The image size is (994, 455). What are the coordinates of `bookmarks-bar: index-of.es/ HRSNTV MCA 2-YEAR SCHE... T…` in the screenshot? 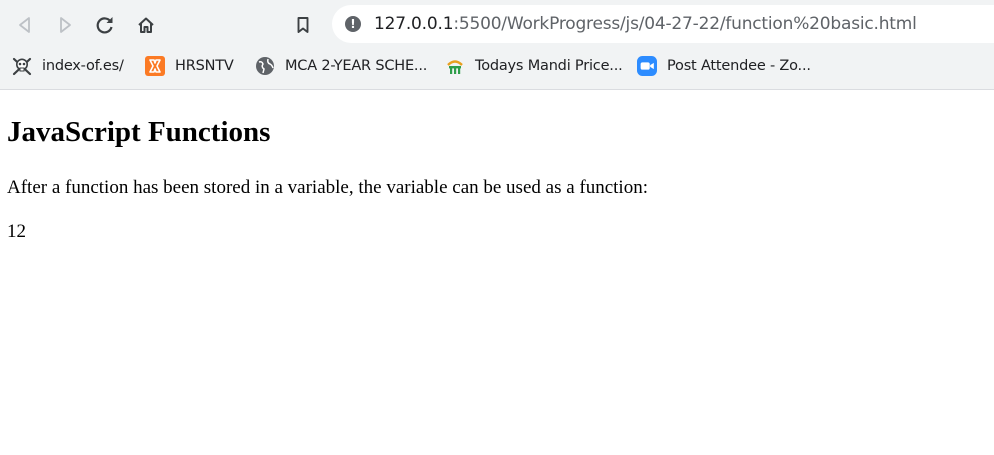 It's located at (497, 66).